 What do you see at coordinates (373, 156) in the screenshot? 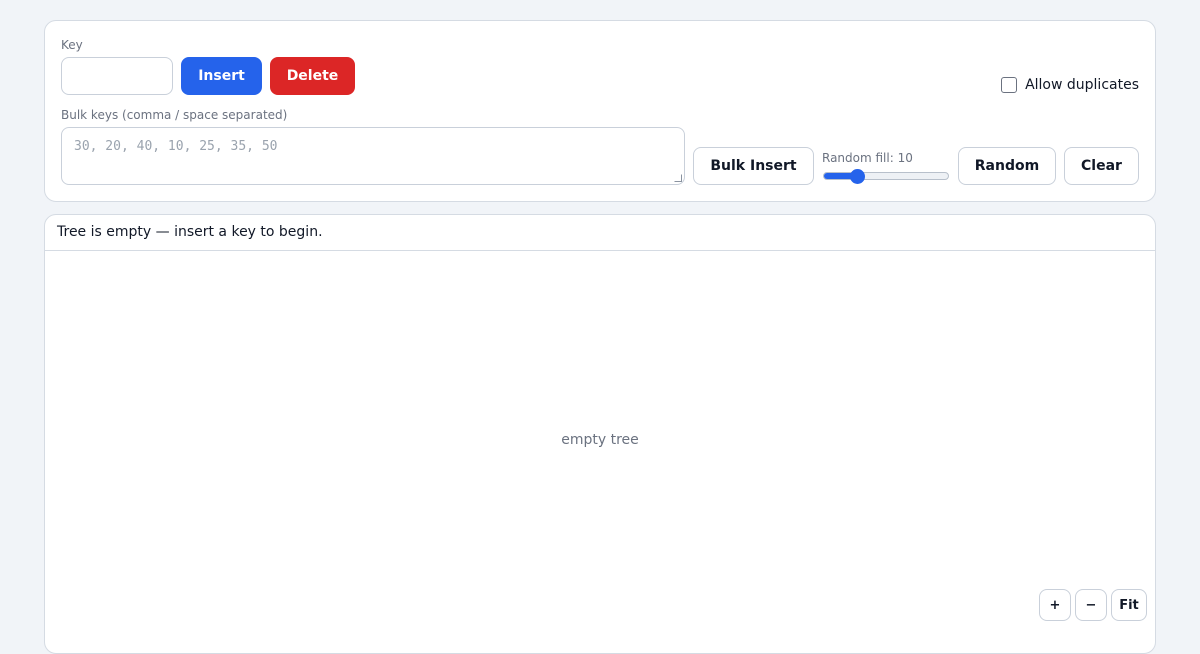
I see `bulk-keys-textarea: 30, 20, 40, 10, 25, 35, 50` at bounding box center [373, 156].